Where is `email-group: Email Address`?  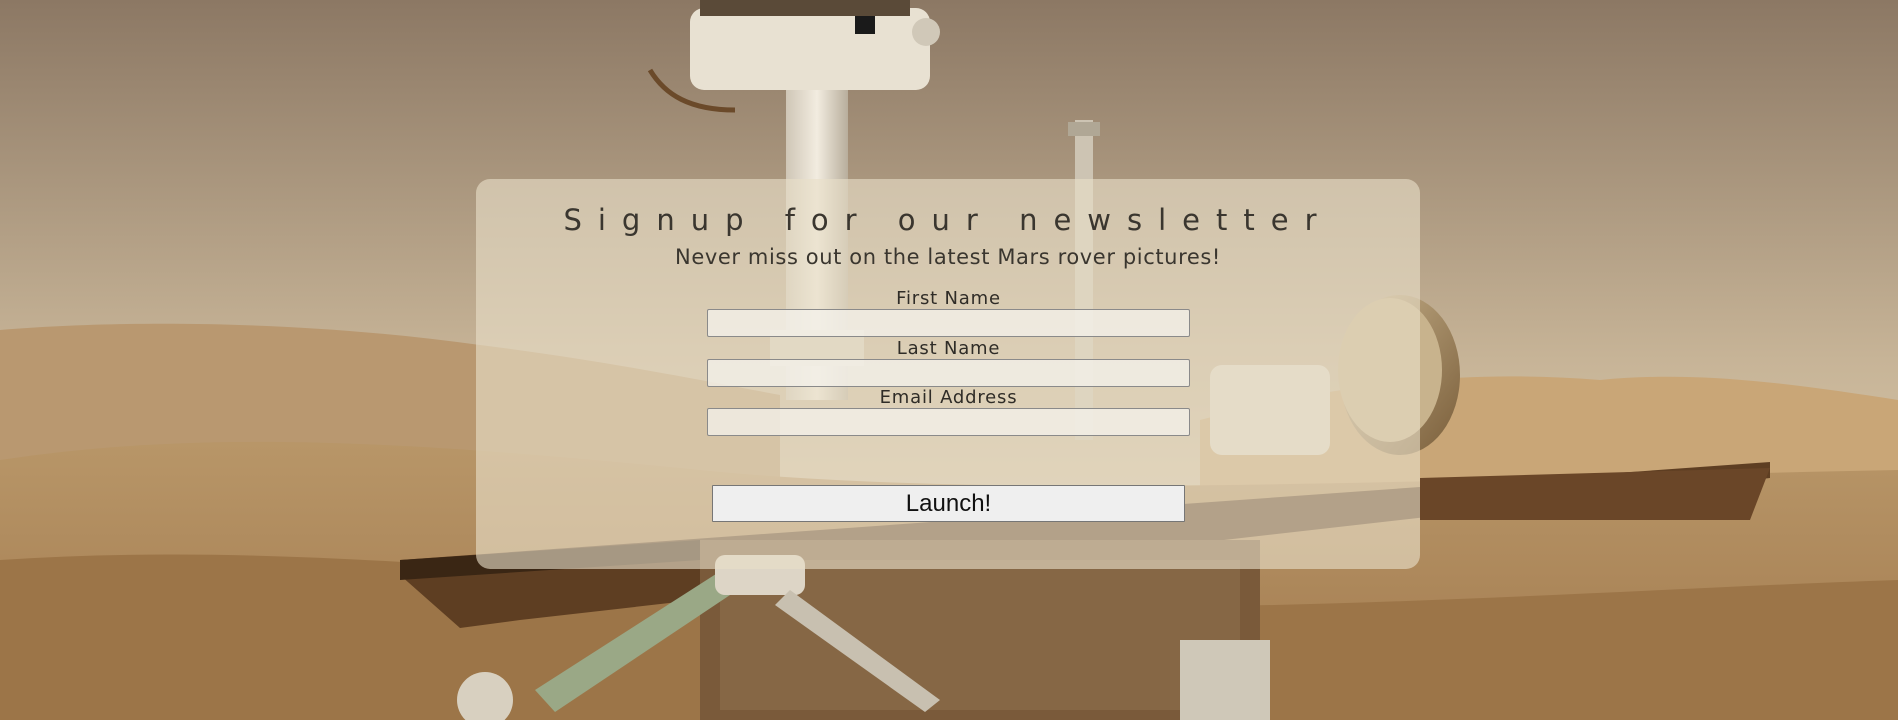 email-group: Email Address is located at coordinates (948, 412).